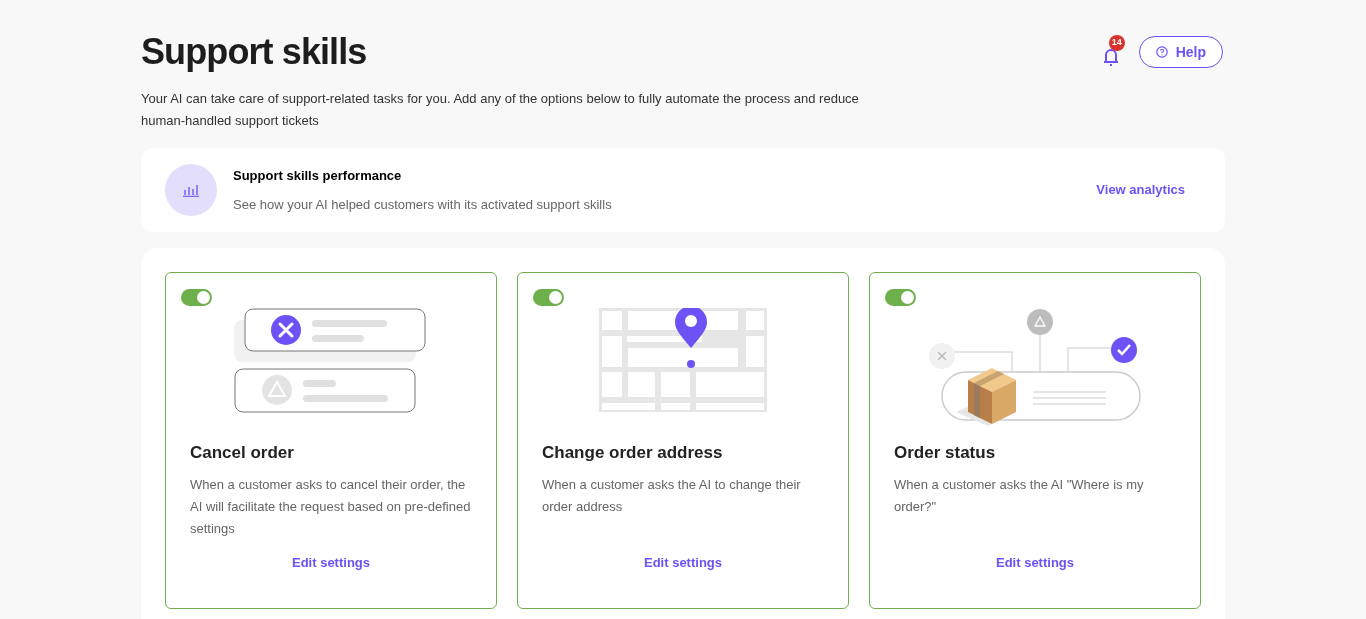 The width and height of the screenshot is (1366, 619). What do you see at coordinates (1140, 190) in the screenshot?
I see `view-analytics-link: View analytics` at bounding box center [1140, 190].